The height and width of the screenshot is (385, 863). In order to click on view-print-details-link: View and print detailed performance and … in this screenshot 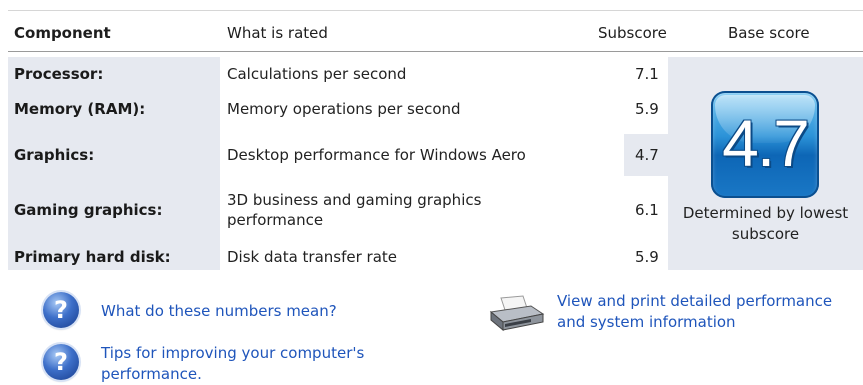, I will do `click(710, 312)`.